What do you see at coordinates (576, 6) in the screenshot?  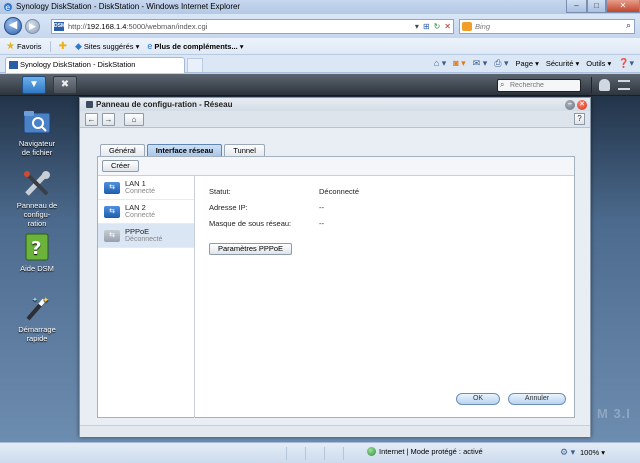 I see `minimize-button: –` at bounding box center [576, 6].